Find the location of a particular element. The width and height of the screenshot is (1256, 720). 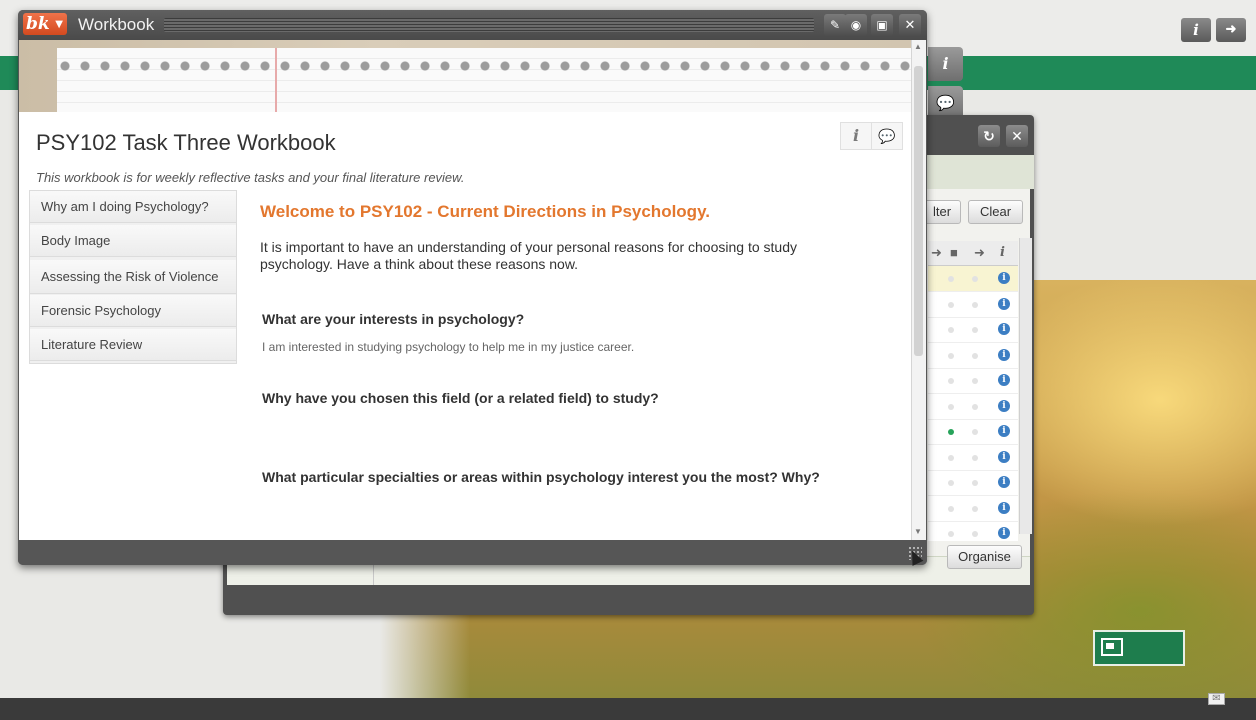

desktop-info-button: i is located at coordinates (1196, 30).